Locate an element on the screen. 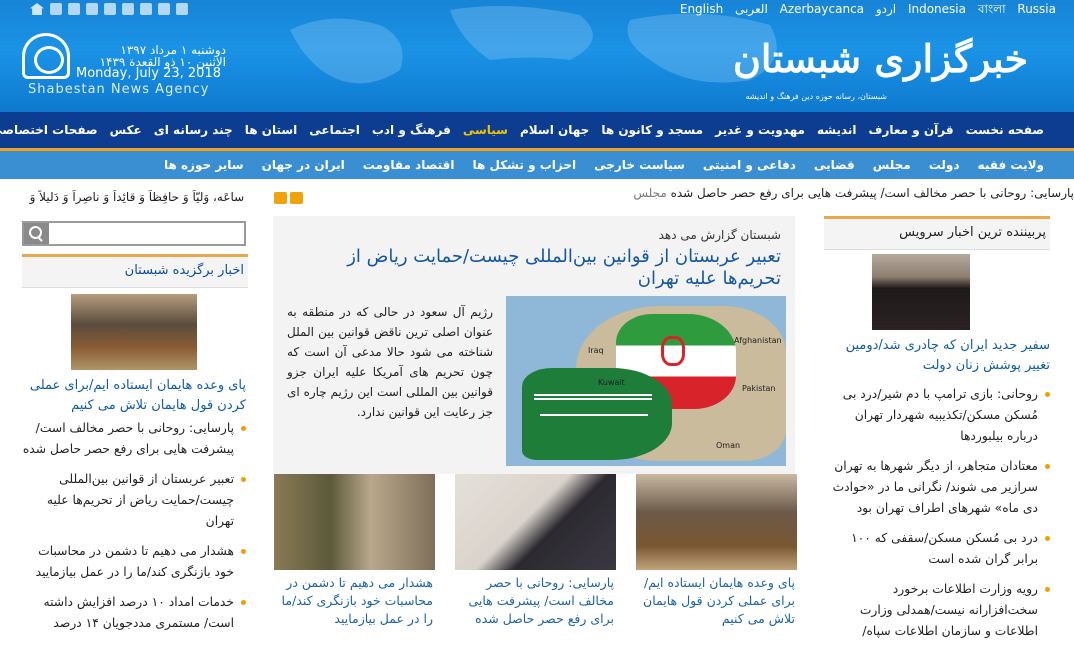 The height and width of the screenshot is (645, 1074). nav-item-islamic-world: جهان اسلام is located at coordinates (554, 130).